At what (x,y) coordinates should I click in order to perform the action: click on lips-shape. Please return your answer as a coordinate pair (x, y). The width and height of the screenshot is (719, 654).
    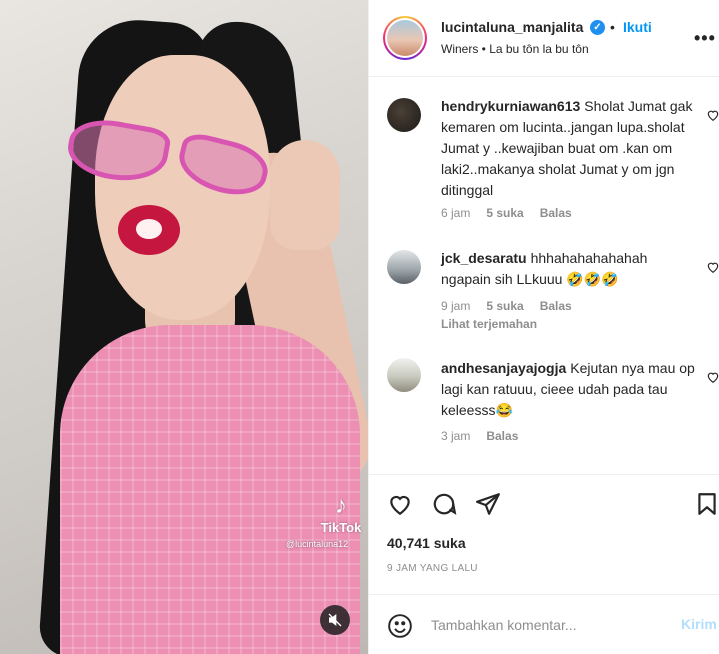
    Looking at the image, I should click on (149, 230).